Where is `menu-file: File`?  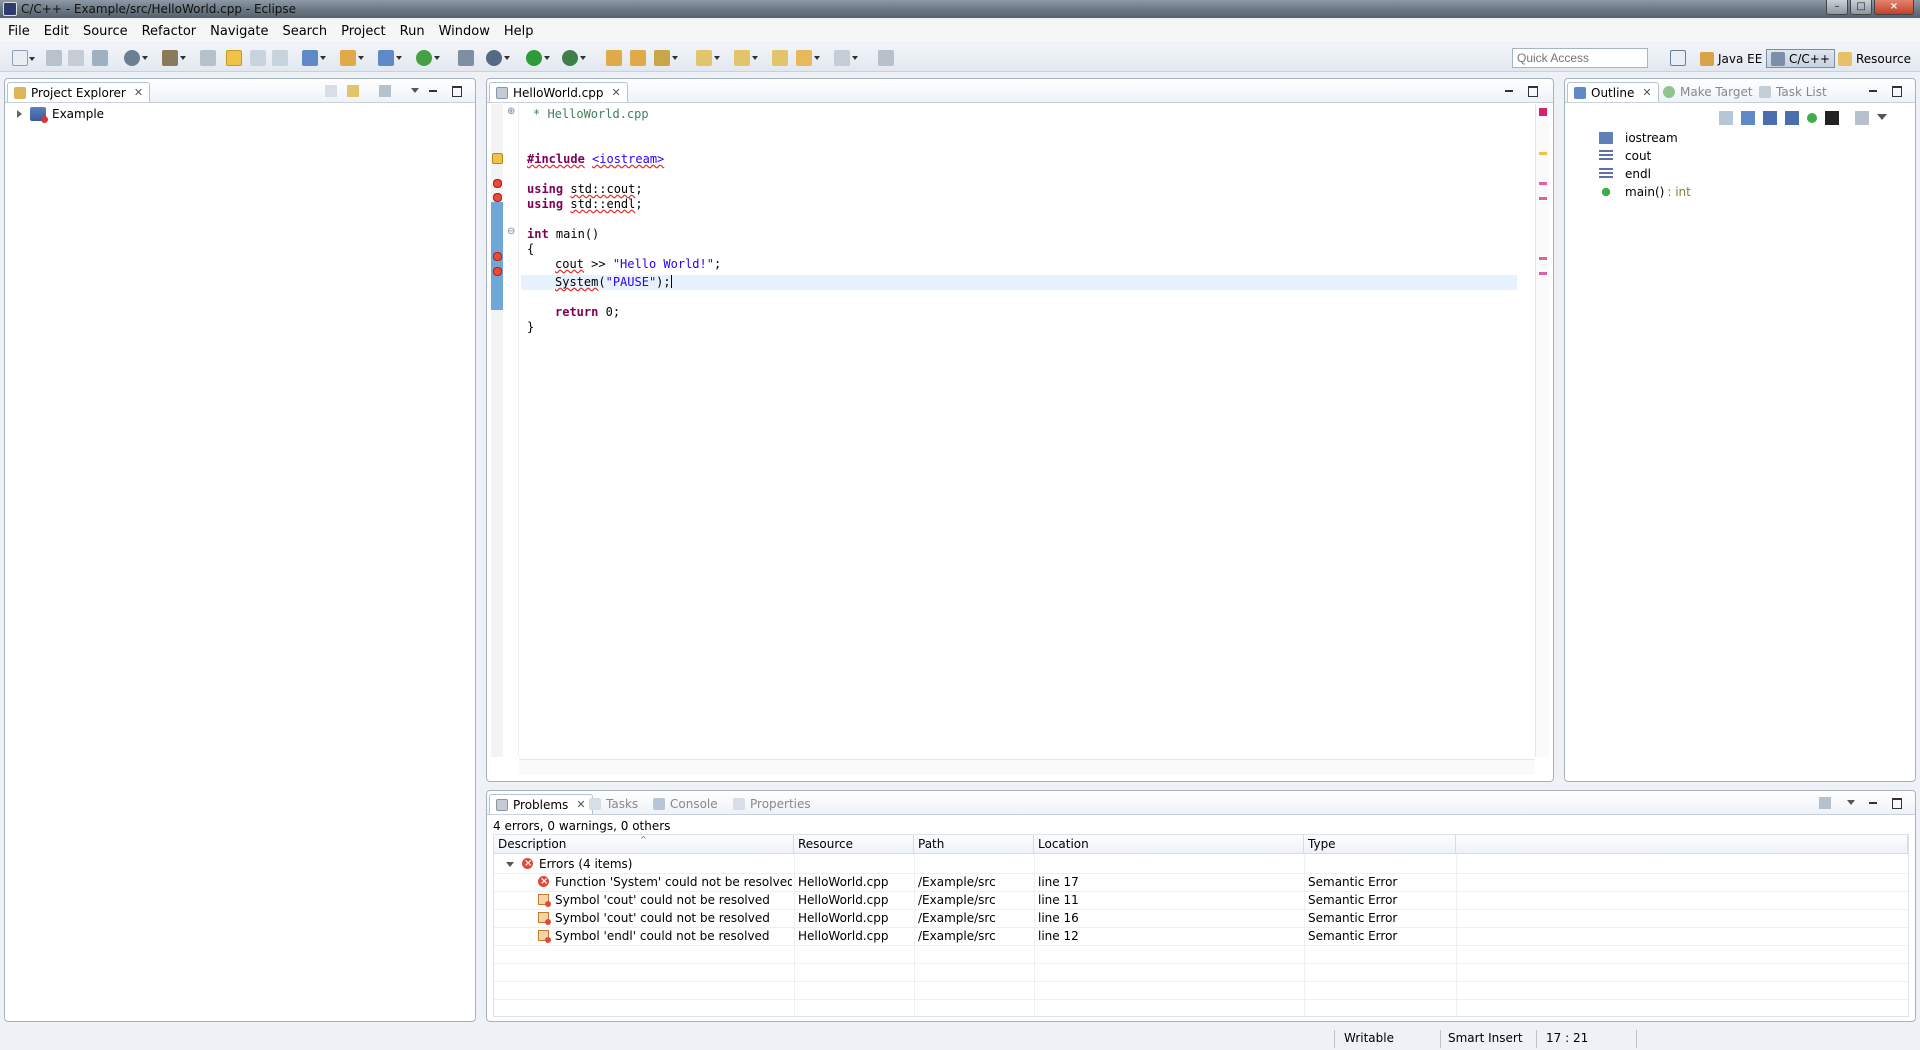
menu-file: File is located at coordinates (19, 31).